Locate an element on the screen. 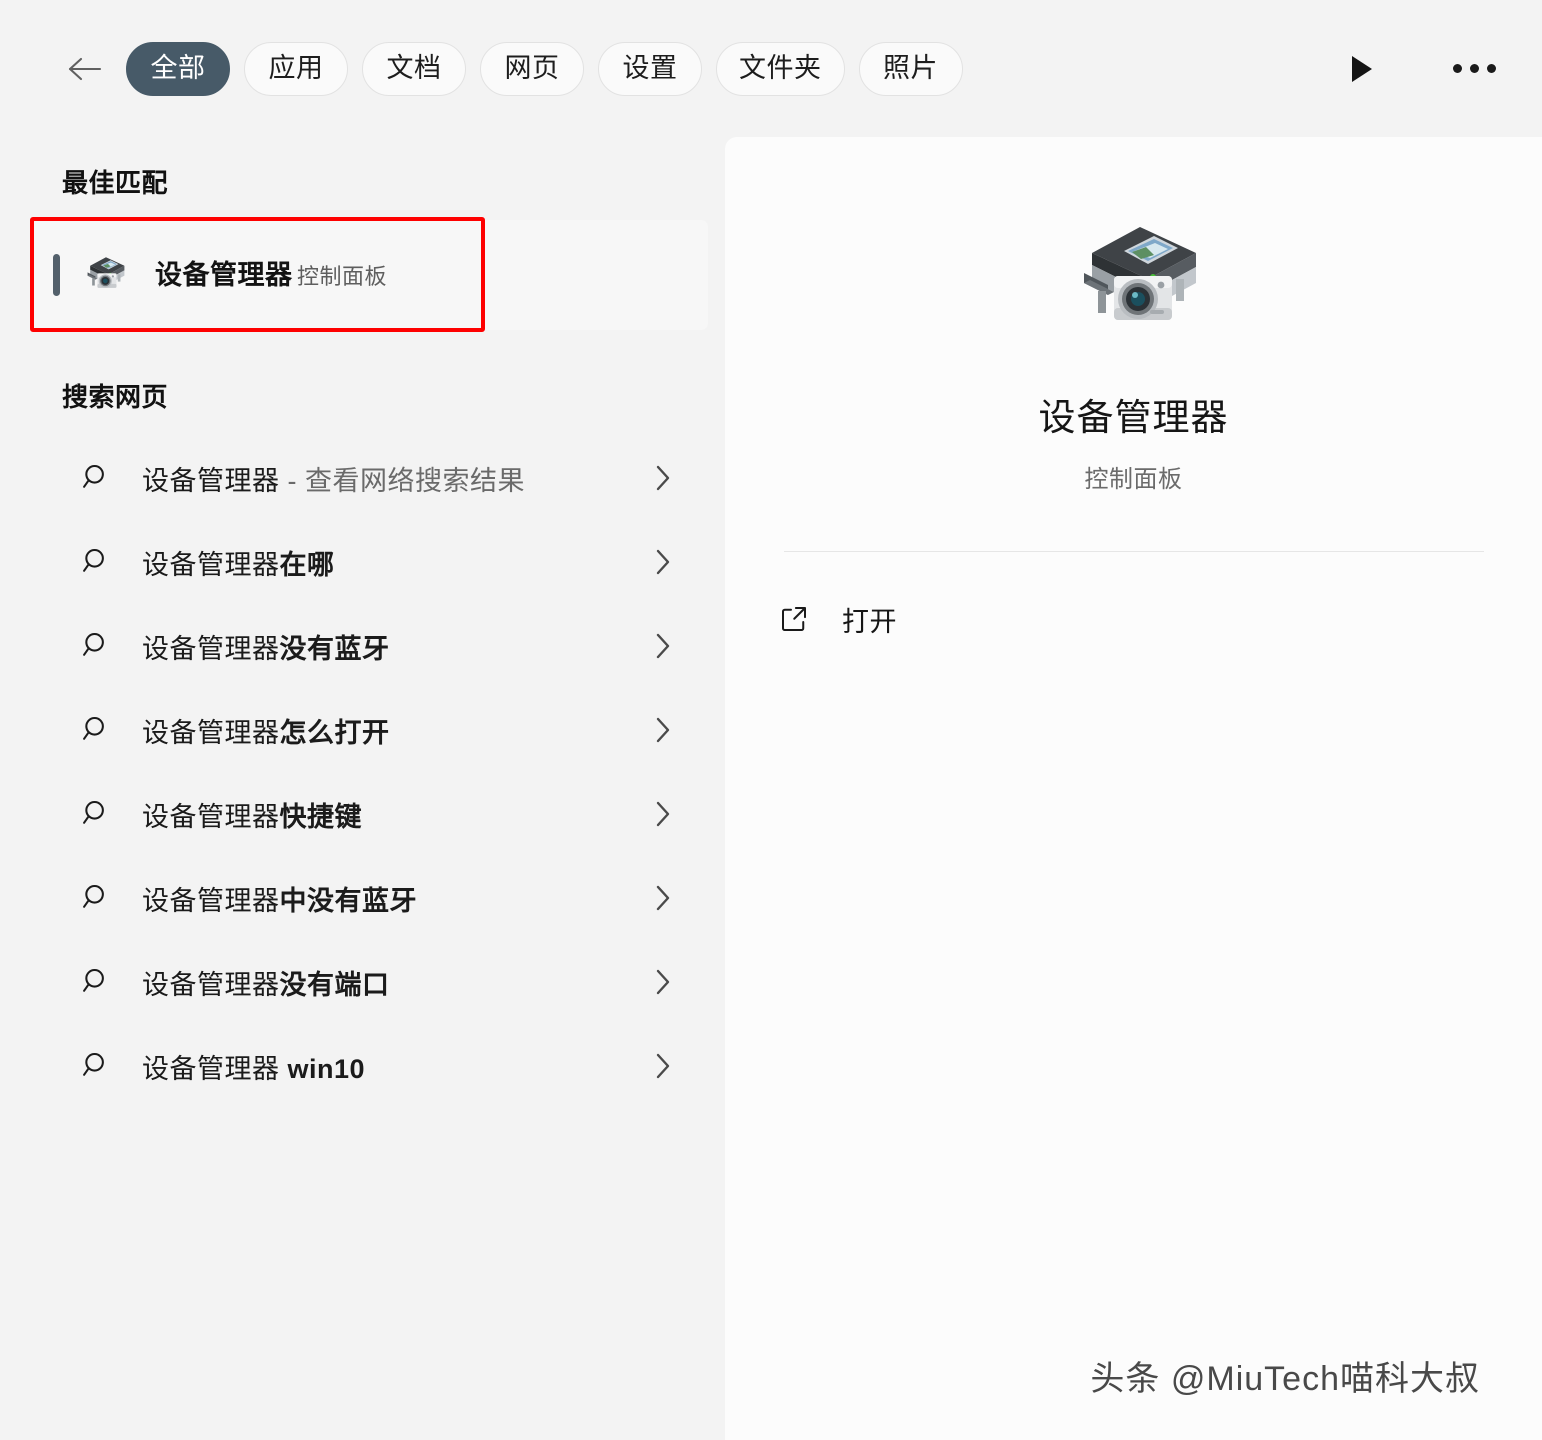 The width and height of the screenshot is (1542, 1440). more-dots is located at coordinates (1474, 68).